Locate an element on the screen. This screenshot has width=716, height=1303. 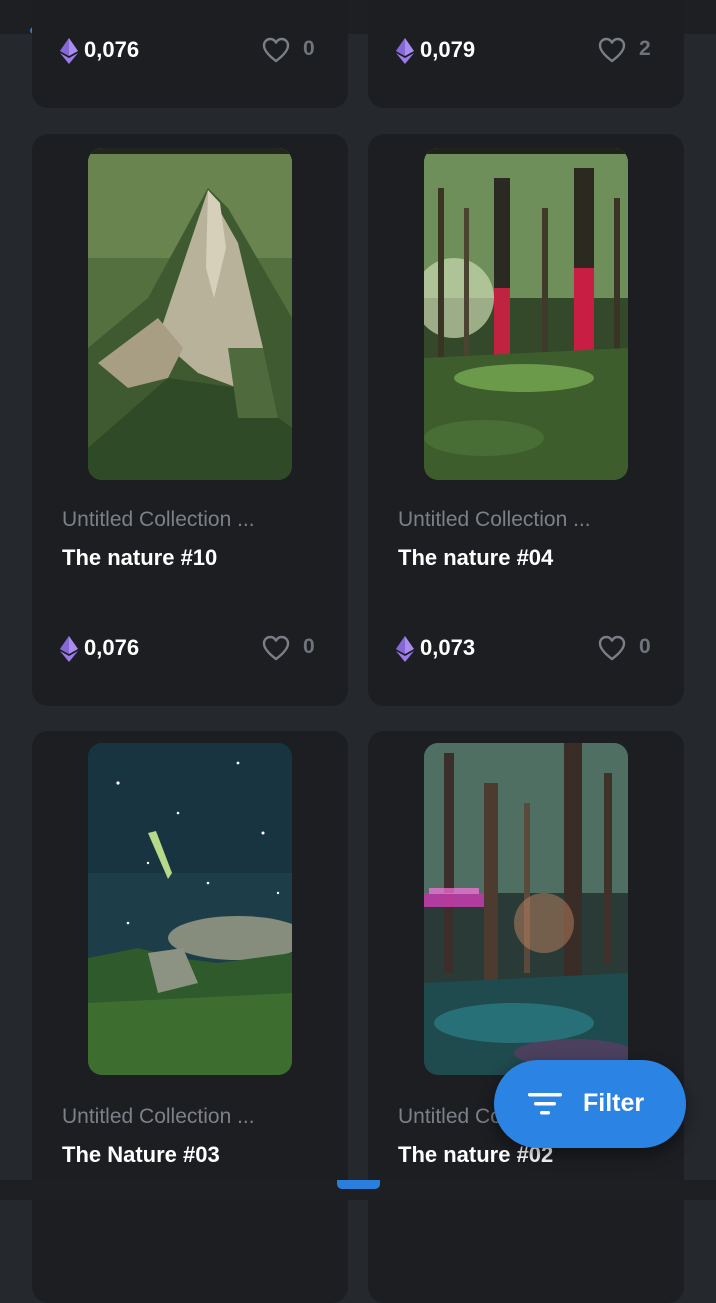
filter-button-label: Filter is located at coordinates (614, 1103).